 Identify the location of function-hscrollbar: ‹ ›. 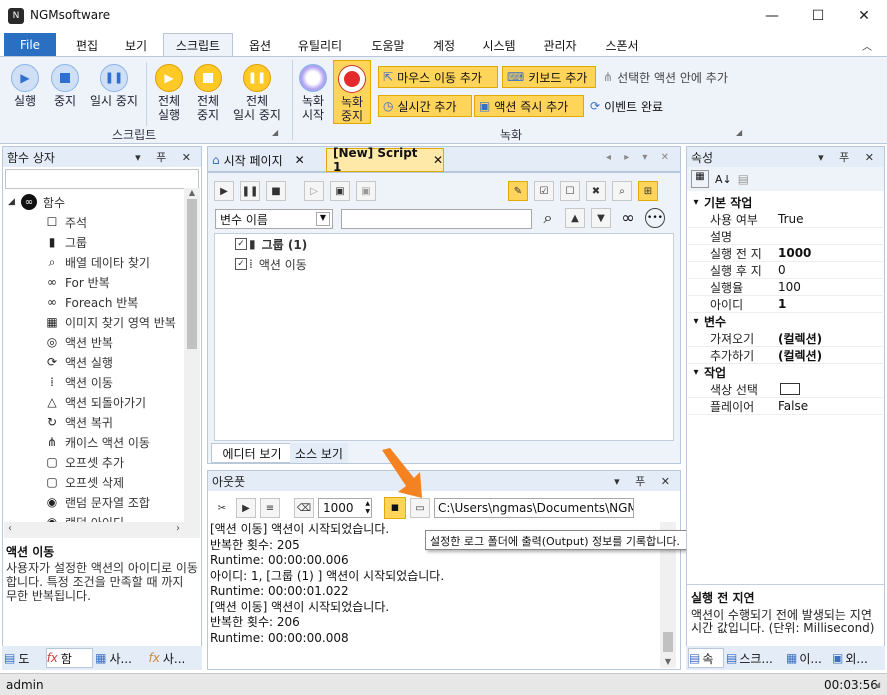
(102, 530).